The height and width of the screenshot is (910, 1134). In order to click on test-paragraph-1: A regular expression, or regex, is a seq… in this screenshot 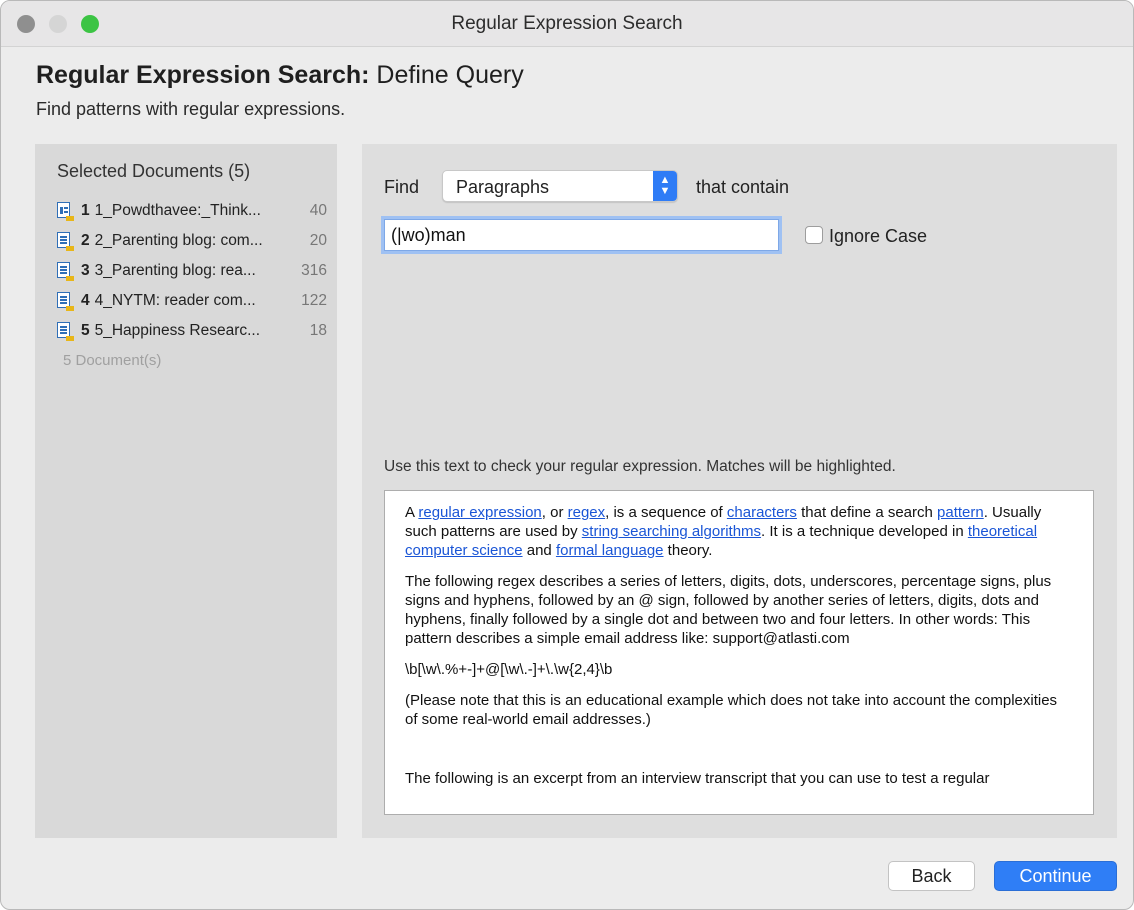, I will do `click(739, 531)`.